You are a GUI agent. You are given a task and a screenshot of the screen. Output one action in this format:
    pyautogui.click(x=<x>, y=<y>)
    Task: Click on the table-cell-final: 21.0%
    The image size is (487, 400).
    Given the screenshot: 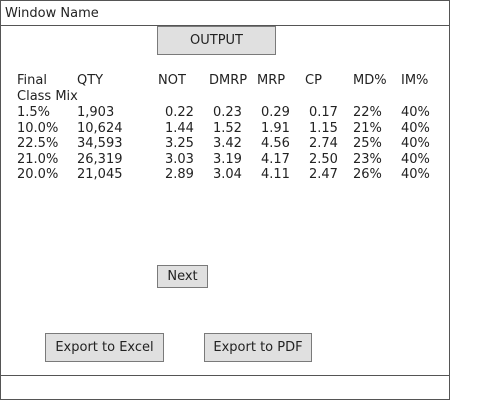 What is the action you would take?
    pyautogui.click(x=38, y=159)
    